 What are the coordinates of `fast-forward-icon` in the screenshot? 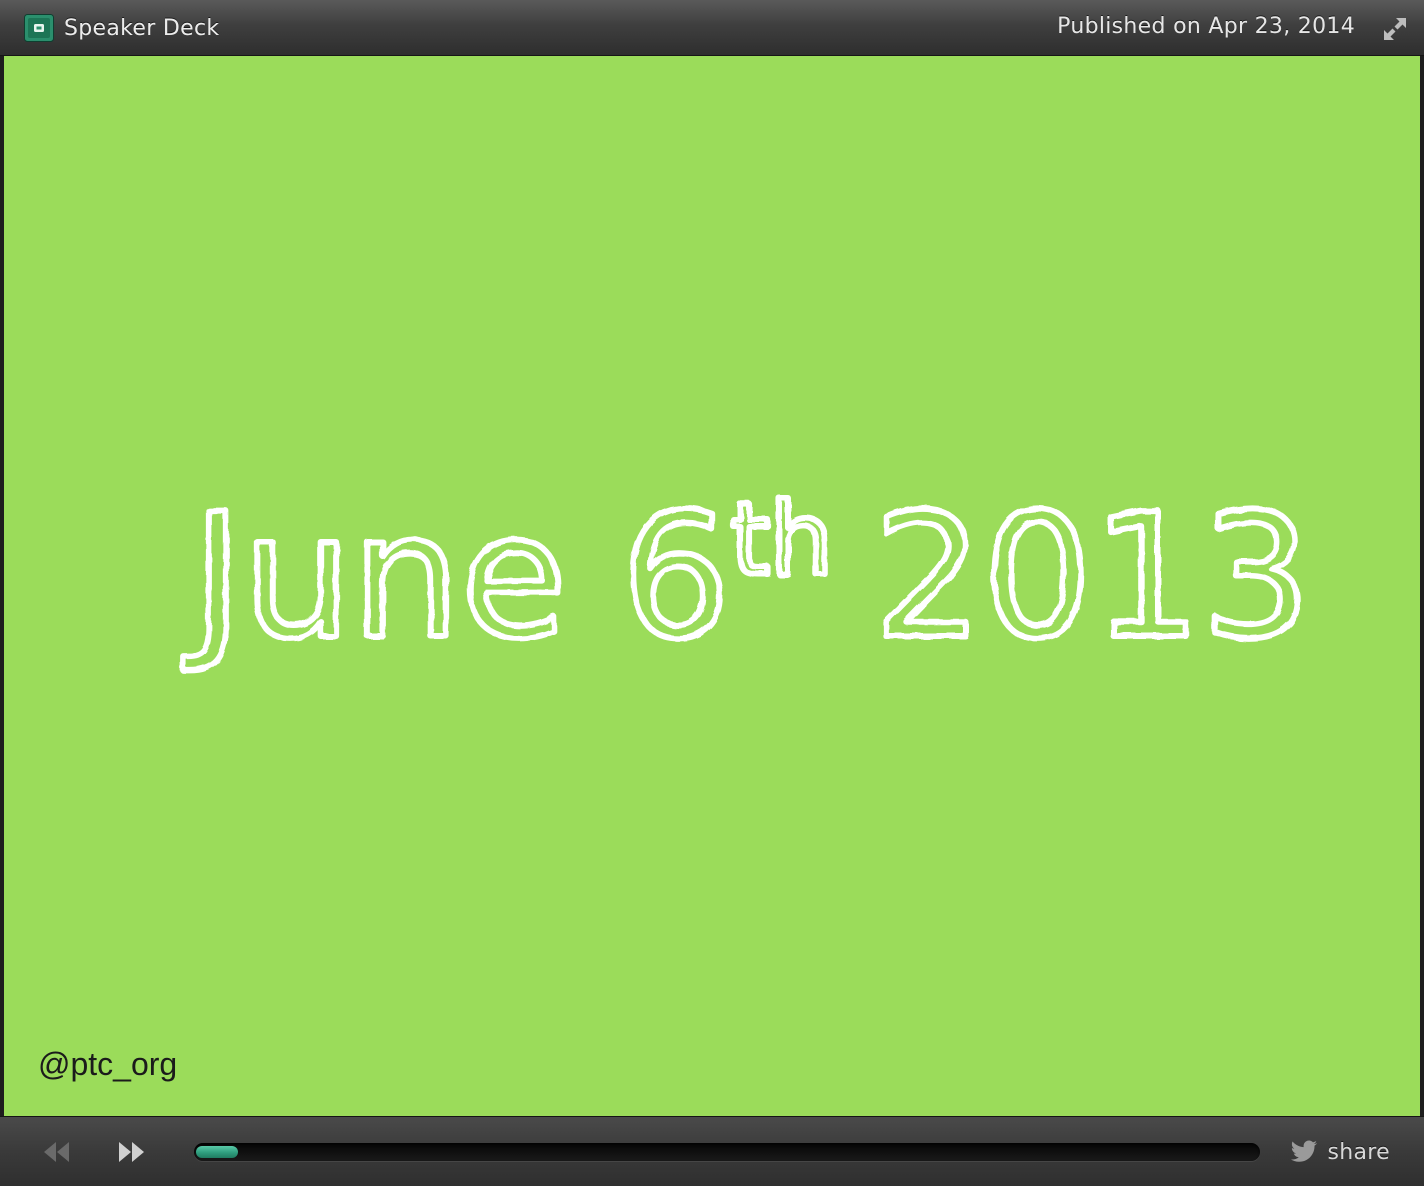 It's located at (131, 1152).